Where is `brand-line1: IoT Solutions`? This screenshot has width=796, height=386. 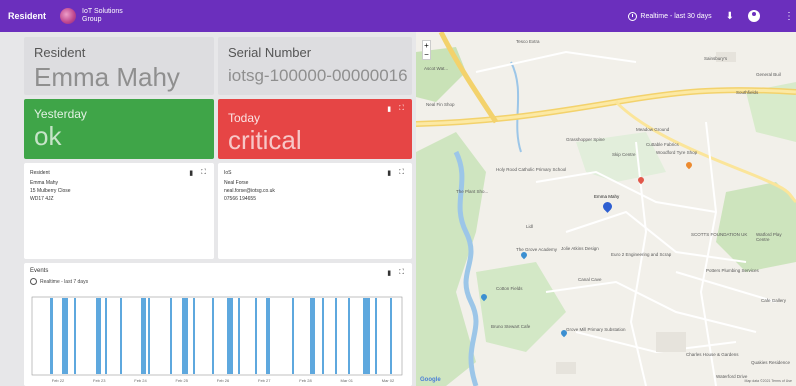 brand-line1: IoT Solutions is located at coordinates (102, 11).